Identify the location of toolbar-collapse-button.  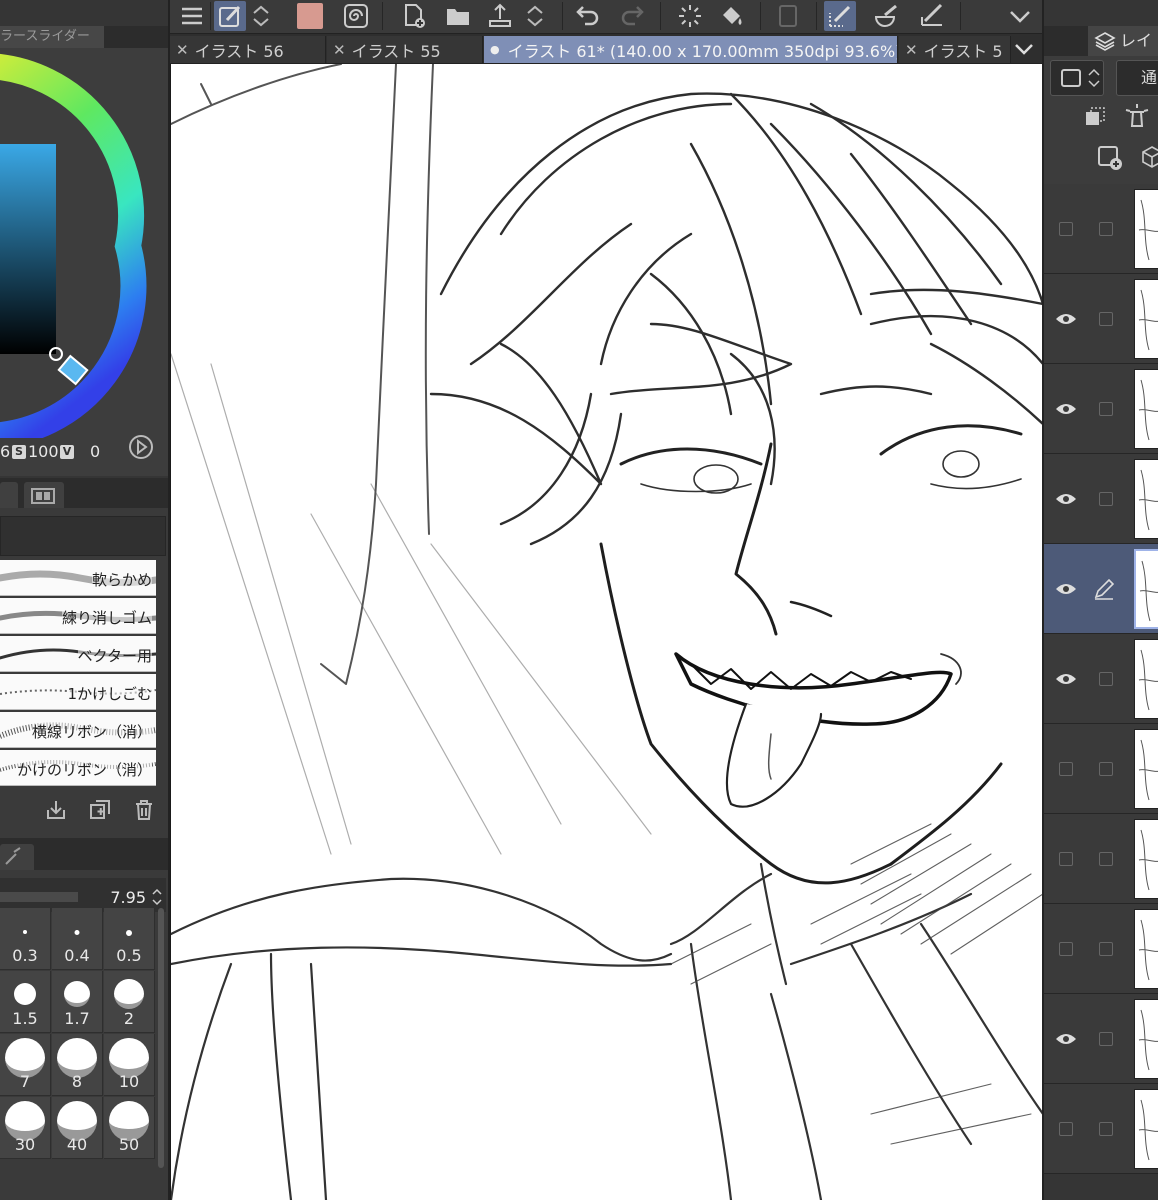
(1020, 16).